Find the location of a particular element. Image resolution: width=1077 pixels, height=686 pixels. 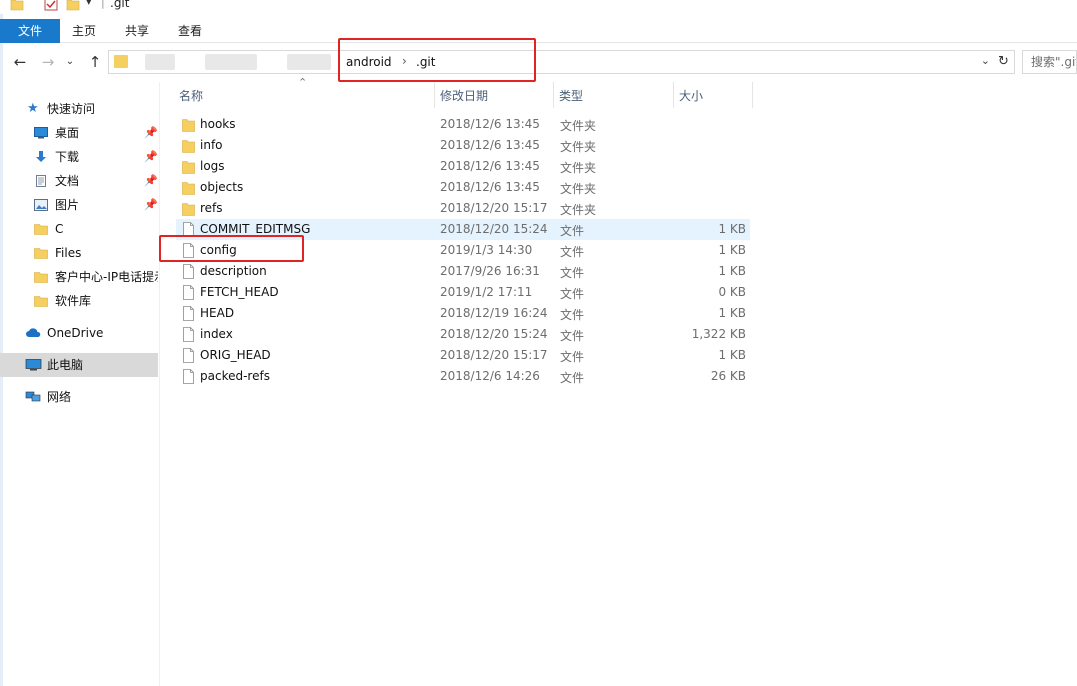

window-title: .git is located at coordinates (120, 5).